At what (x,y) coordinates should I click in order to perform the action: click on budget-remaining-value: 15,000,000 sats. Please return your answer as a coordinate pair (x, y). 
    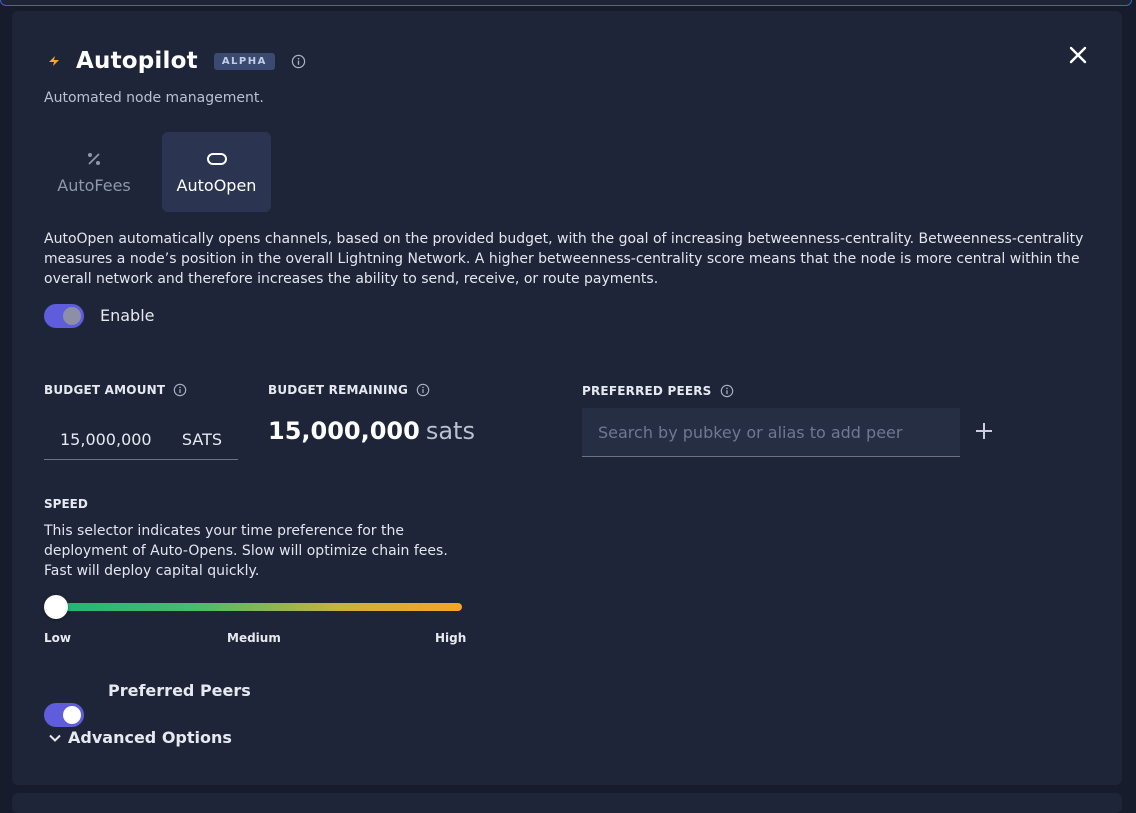
    Looking at the image, I should click on (371, 431).